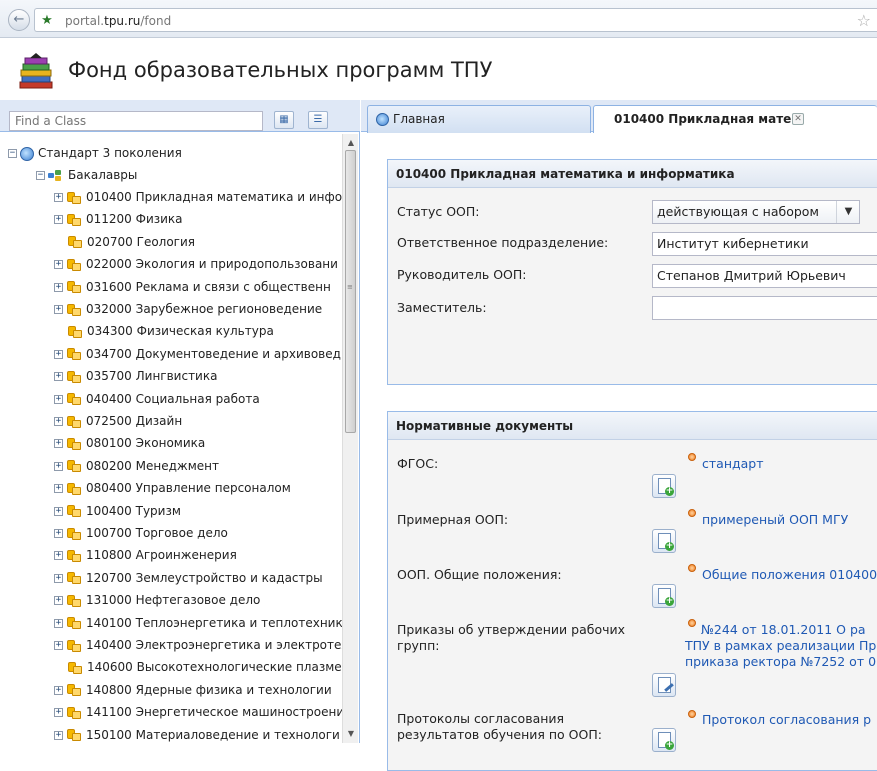  What do you see at coordinates (214, 667) in the screenshot?
I see `tree-item-label: 140600 Высокотехнологические плазме` at bounding box center [214, 667].